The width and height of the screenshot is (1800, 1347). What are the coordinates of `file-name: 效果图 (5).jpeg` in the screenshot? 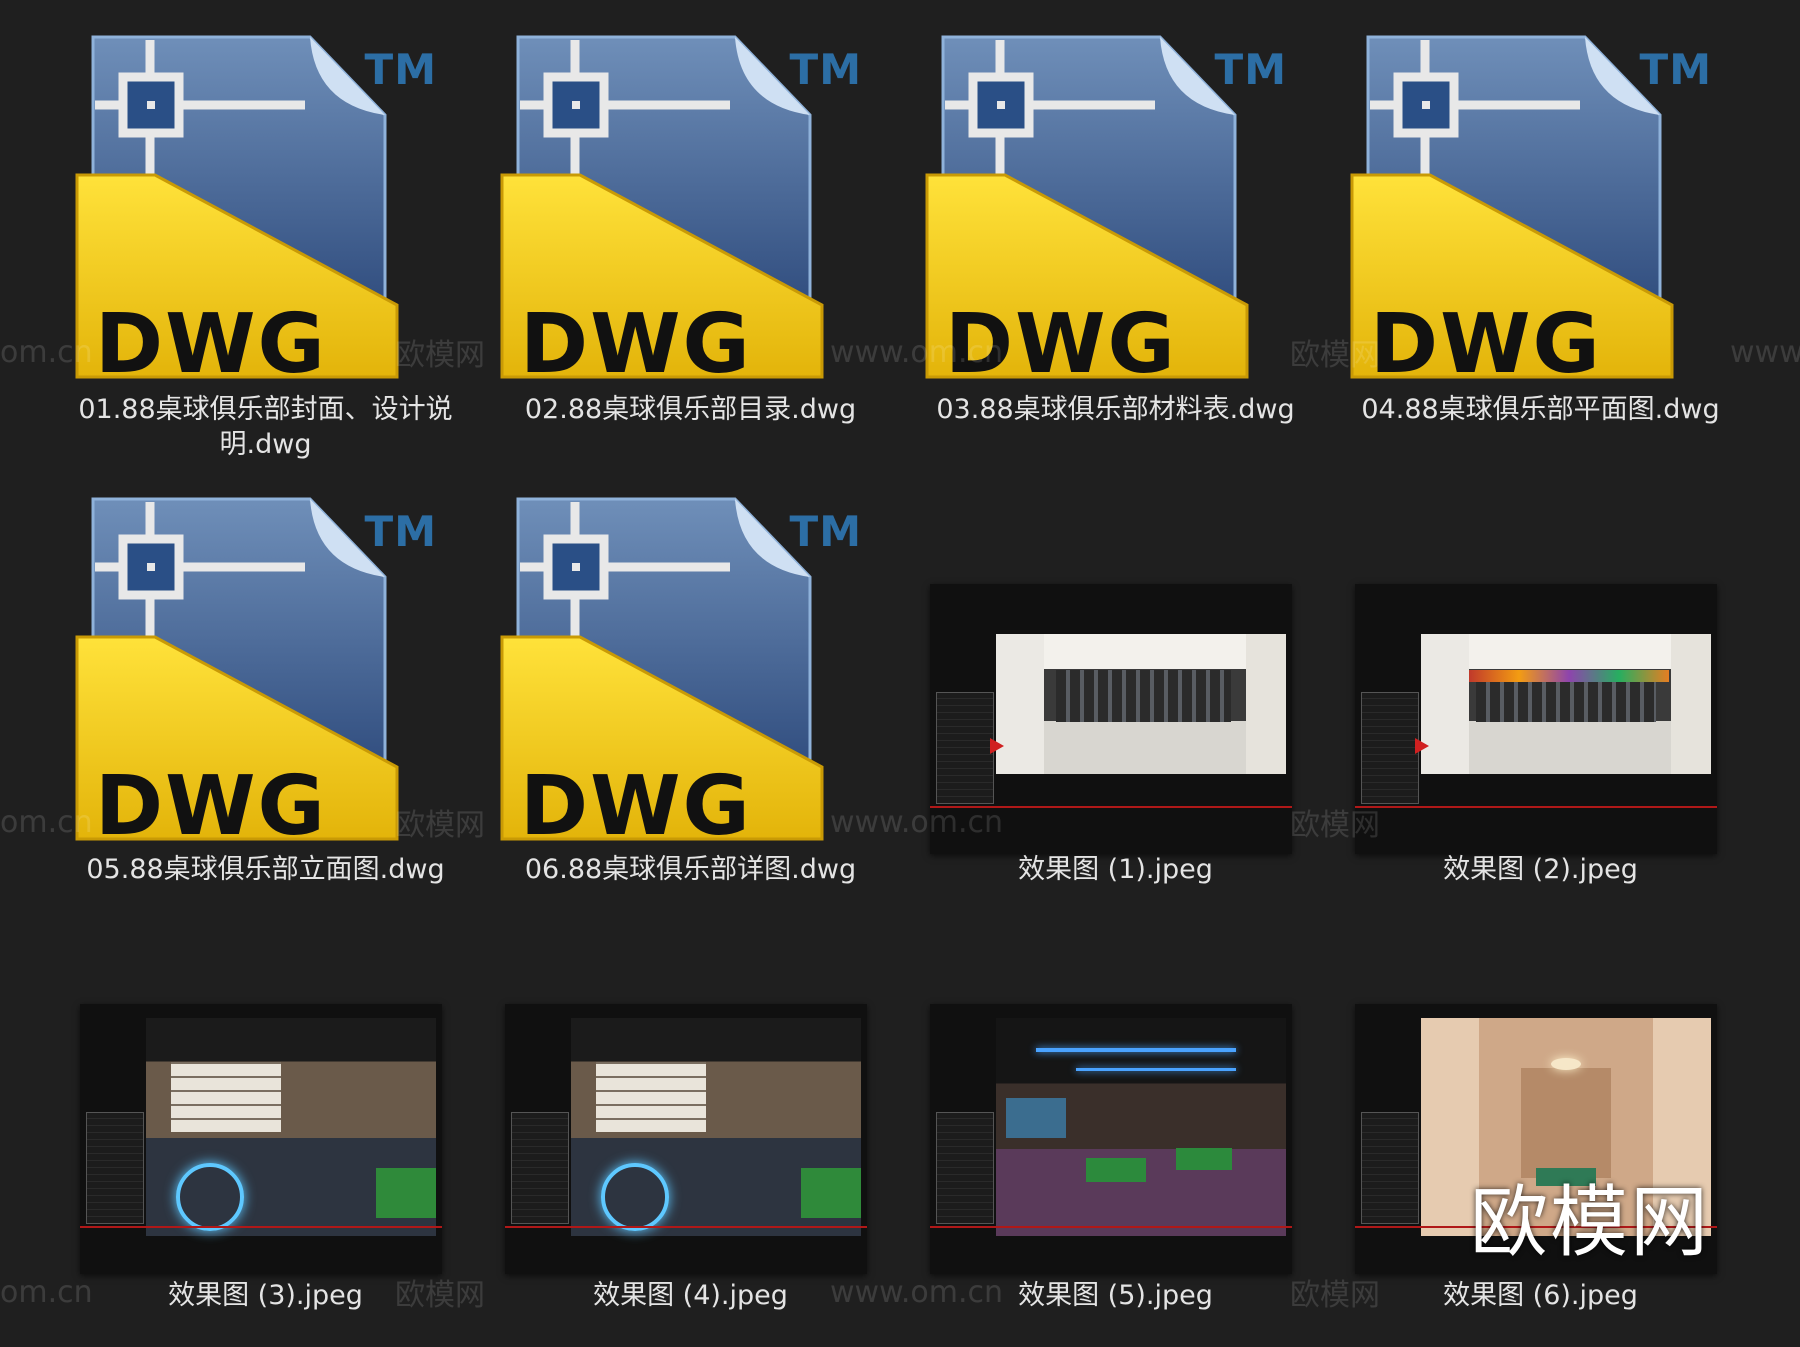 It's located at (1115, 1295).